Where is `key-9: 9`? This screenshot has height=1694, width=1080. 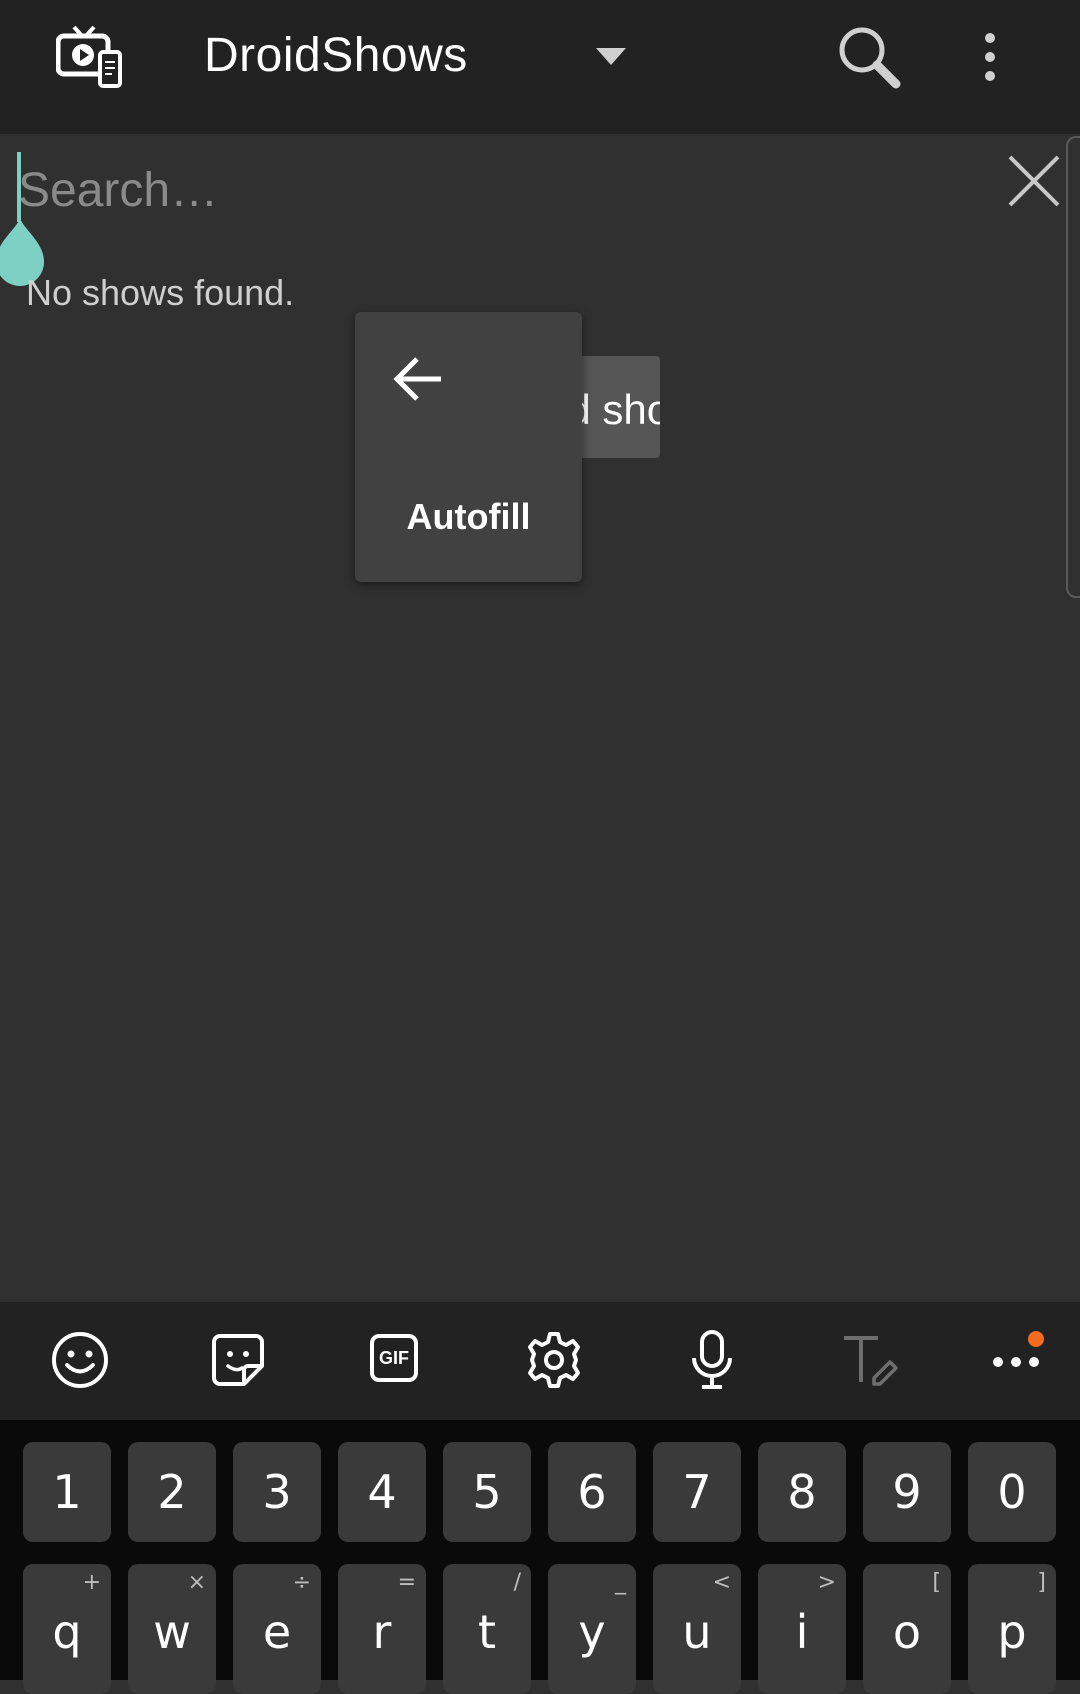 key-9: 9 is located at coordinates (907, 1492).